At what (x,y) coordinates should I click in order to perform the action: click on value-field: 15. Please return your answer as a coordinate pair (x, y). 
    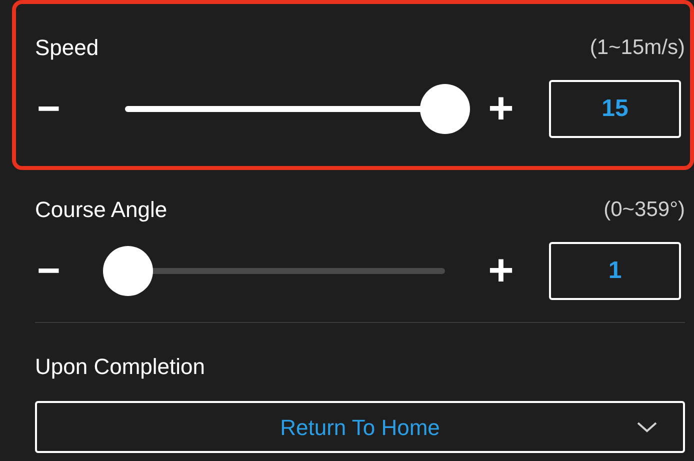
    Looking at the image, I should click on (615, 109).